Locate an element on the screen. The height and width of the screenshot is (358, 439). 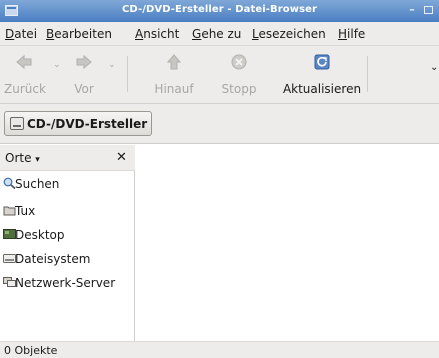
reload-icon is located at coordinates (322, 62).